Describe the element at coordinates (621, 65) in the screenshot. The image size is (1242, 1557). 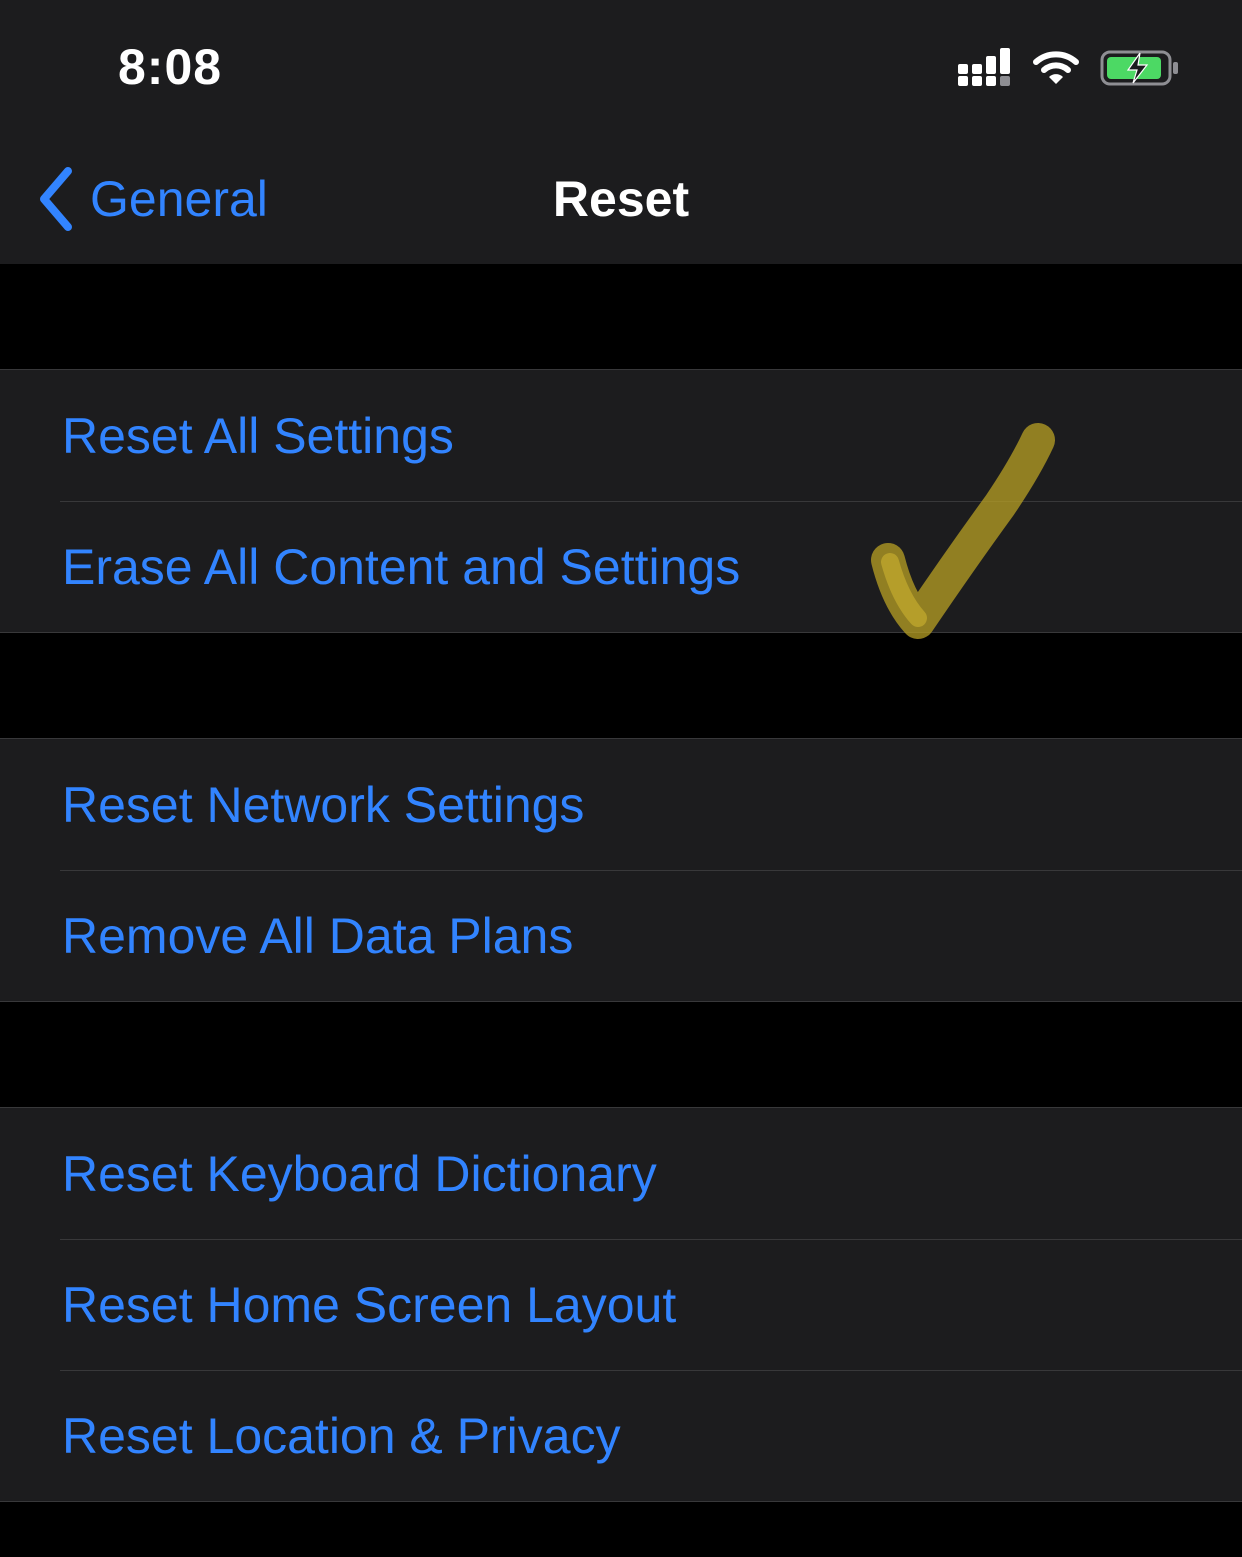
I see `status-bar: 8:08` at that location.